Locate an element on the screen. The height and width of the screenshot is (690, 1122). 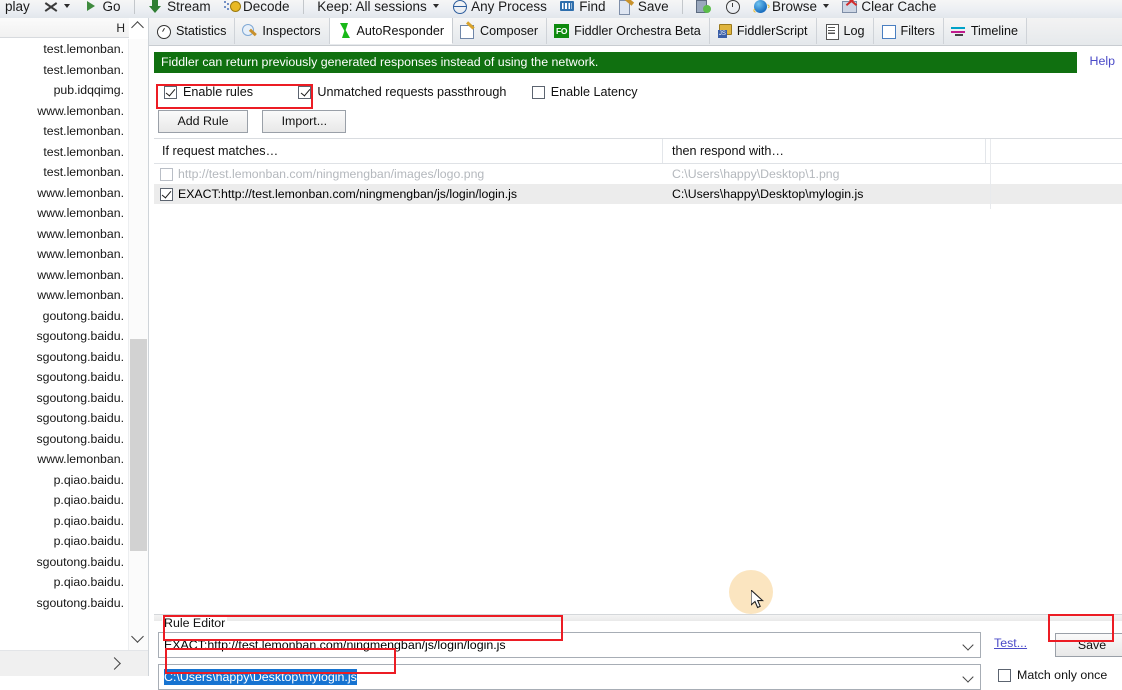
toolbar-find-button: Find is located at coordinates (582, 7).